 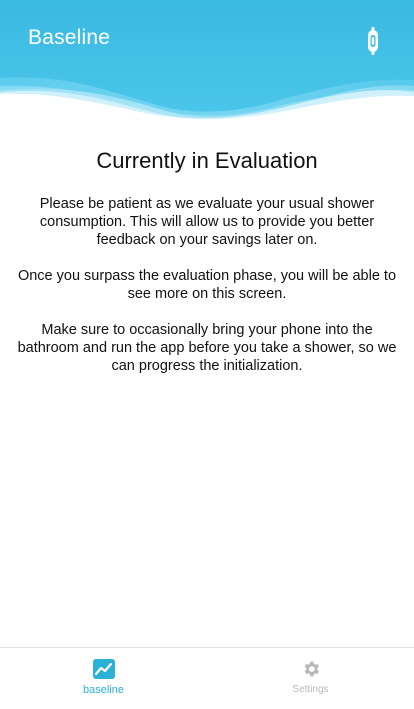 What do you see at coordinates (310, 689) in the screenshot?
I see `nav-label-settings: Settings` at bounding box center [310, 689].